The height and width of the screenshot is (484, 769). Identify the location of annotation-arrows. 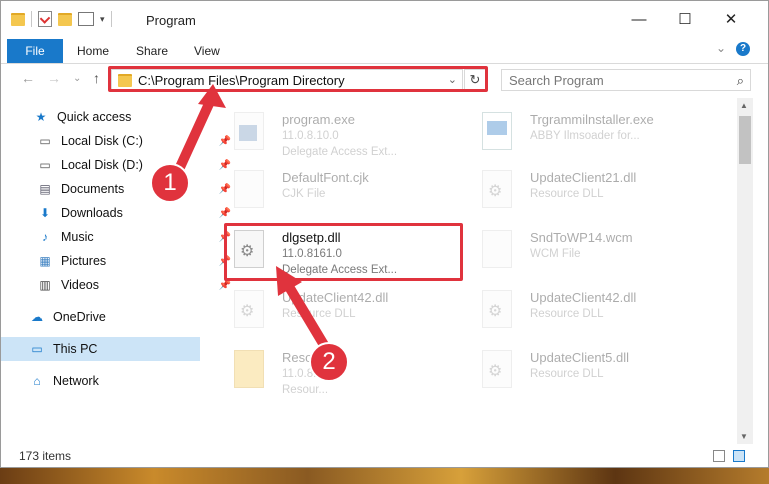
(253, 222).